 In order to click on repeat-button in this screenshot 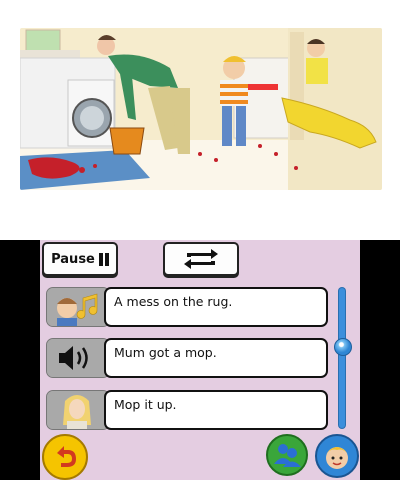, I will do `click(201, 259)`.